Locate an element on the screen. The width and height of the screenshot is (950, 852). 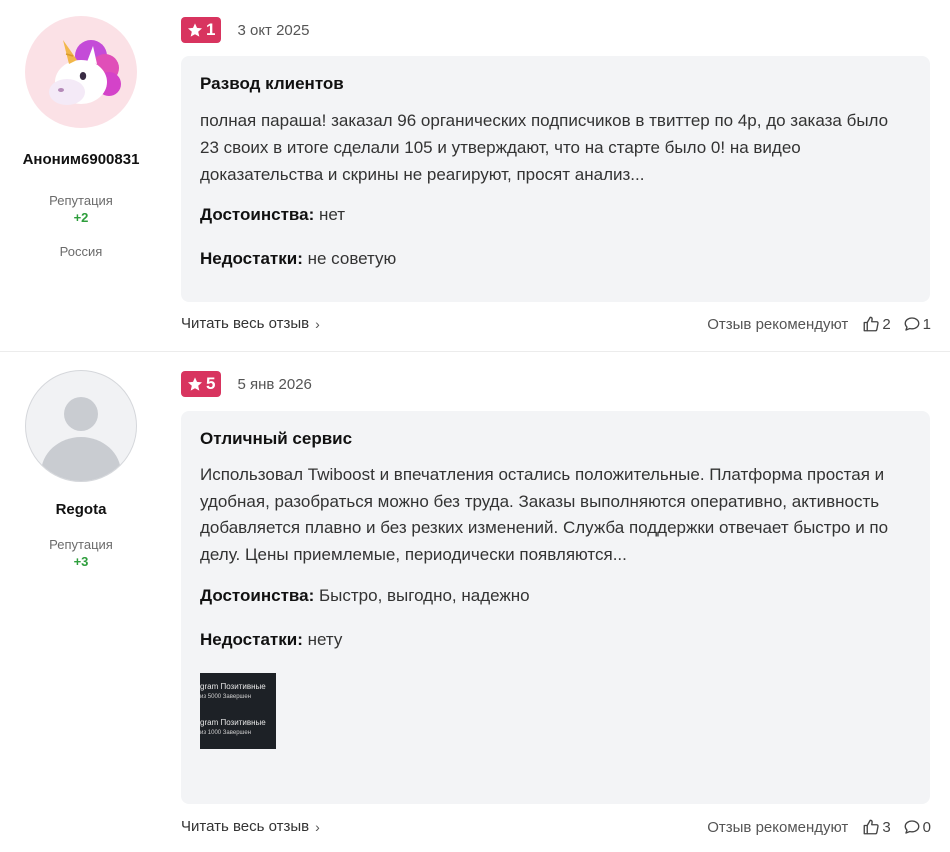
cons-text: нету is located at coordinates (325, 639).